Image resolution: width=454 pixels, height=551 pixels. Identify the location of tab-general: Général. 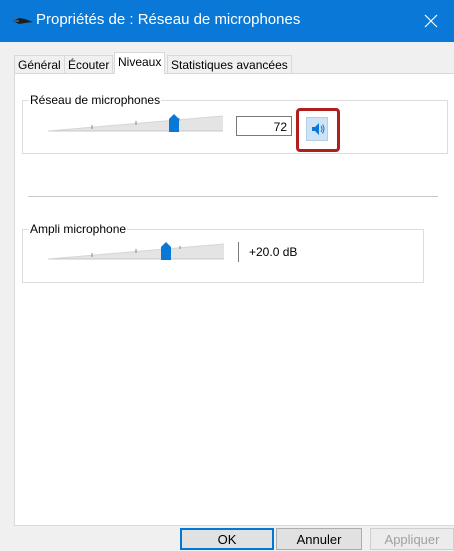
(39, 64).